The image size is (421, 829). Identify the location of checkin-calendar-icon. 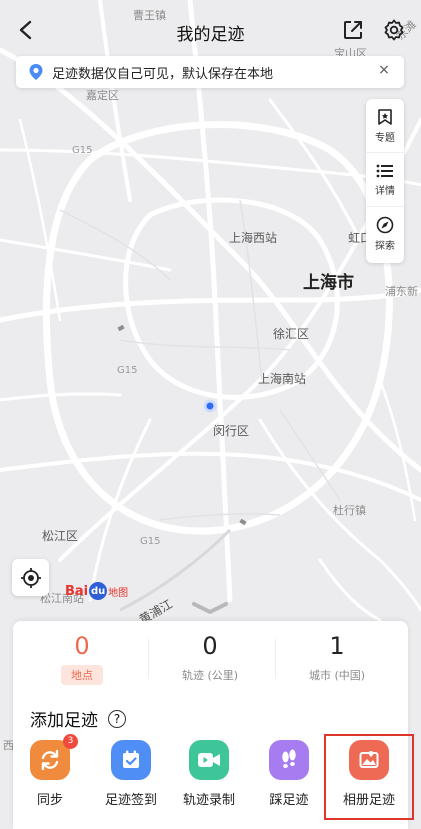
(131, 760).